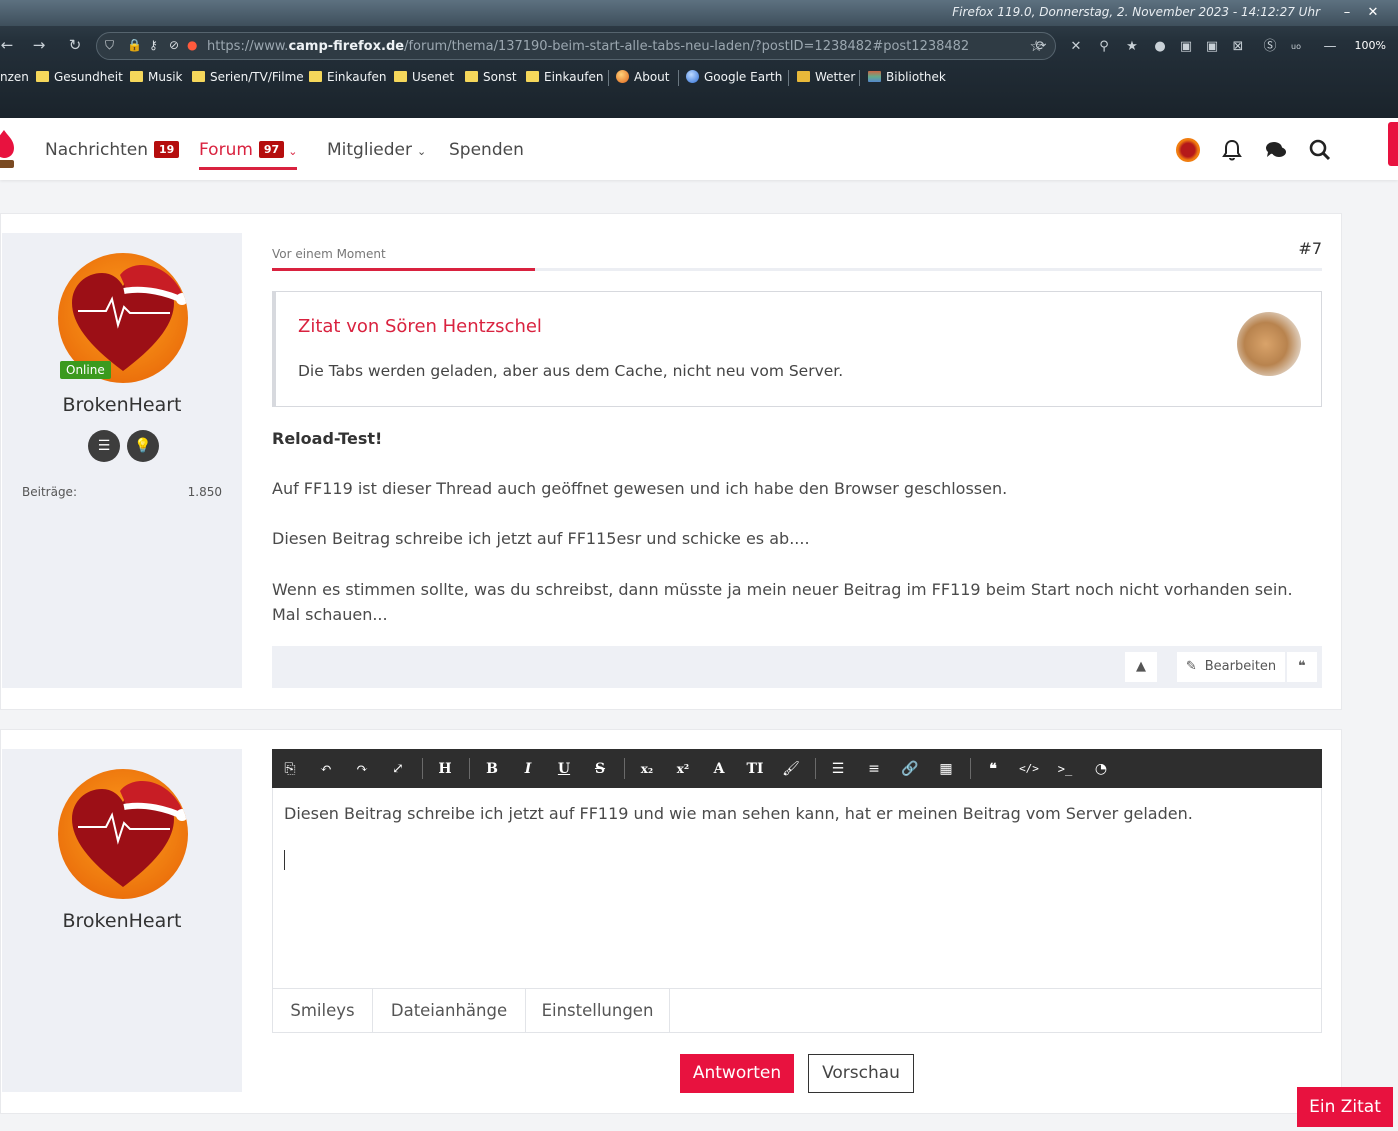  What do you see at coordinates (528, 769) in the screenshot?
I see `italic-icon: I` at bounding box center [528, 769].